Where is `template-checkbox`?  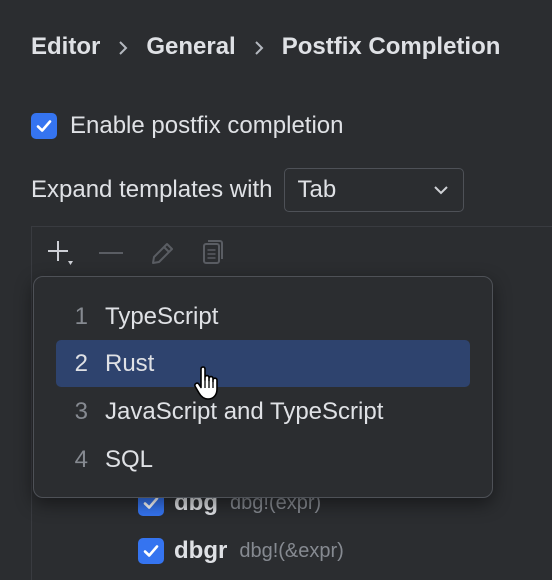
template-checkbox is located at coordinates (151, 551).